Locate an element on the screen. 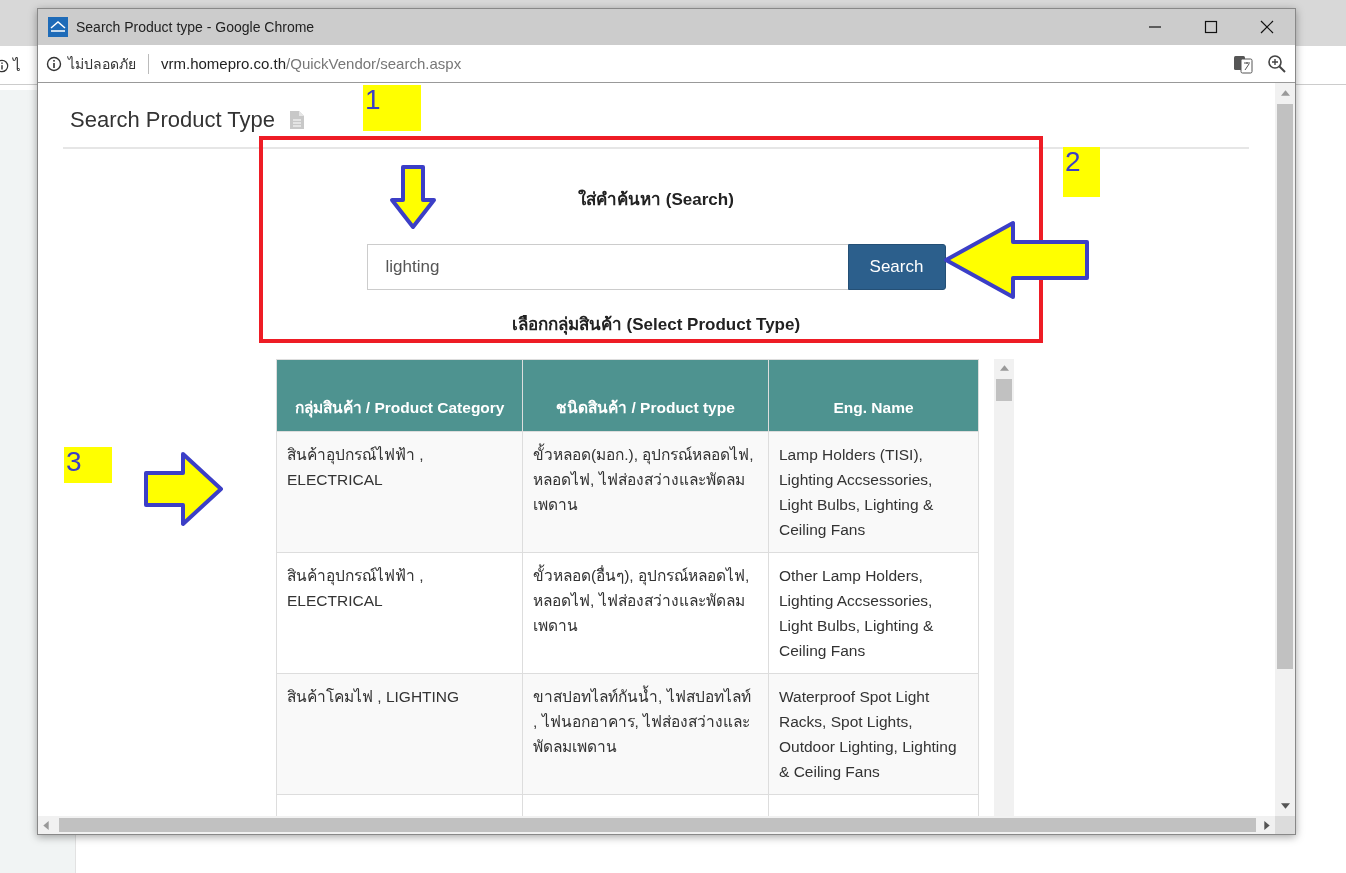  search-label: ใส่คำค้นหา (Search) is located at coordinates (656, 199).